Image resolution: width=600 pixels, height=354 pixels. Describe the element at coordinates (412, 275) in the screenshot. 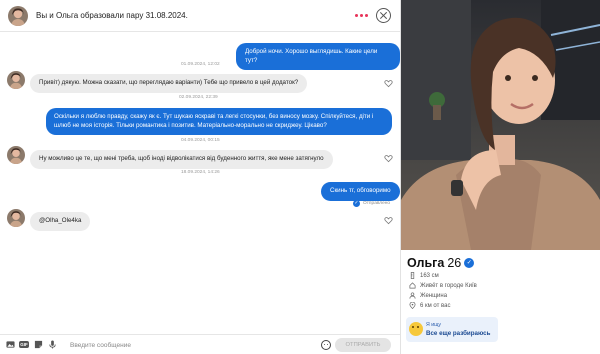

I see `ruler-icon` at that location.